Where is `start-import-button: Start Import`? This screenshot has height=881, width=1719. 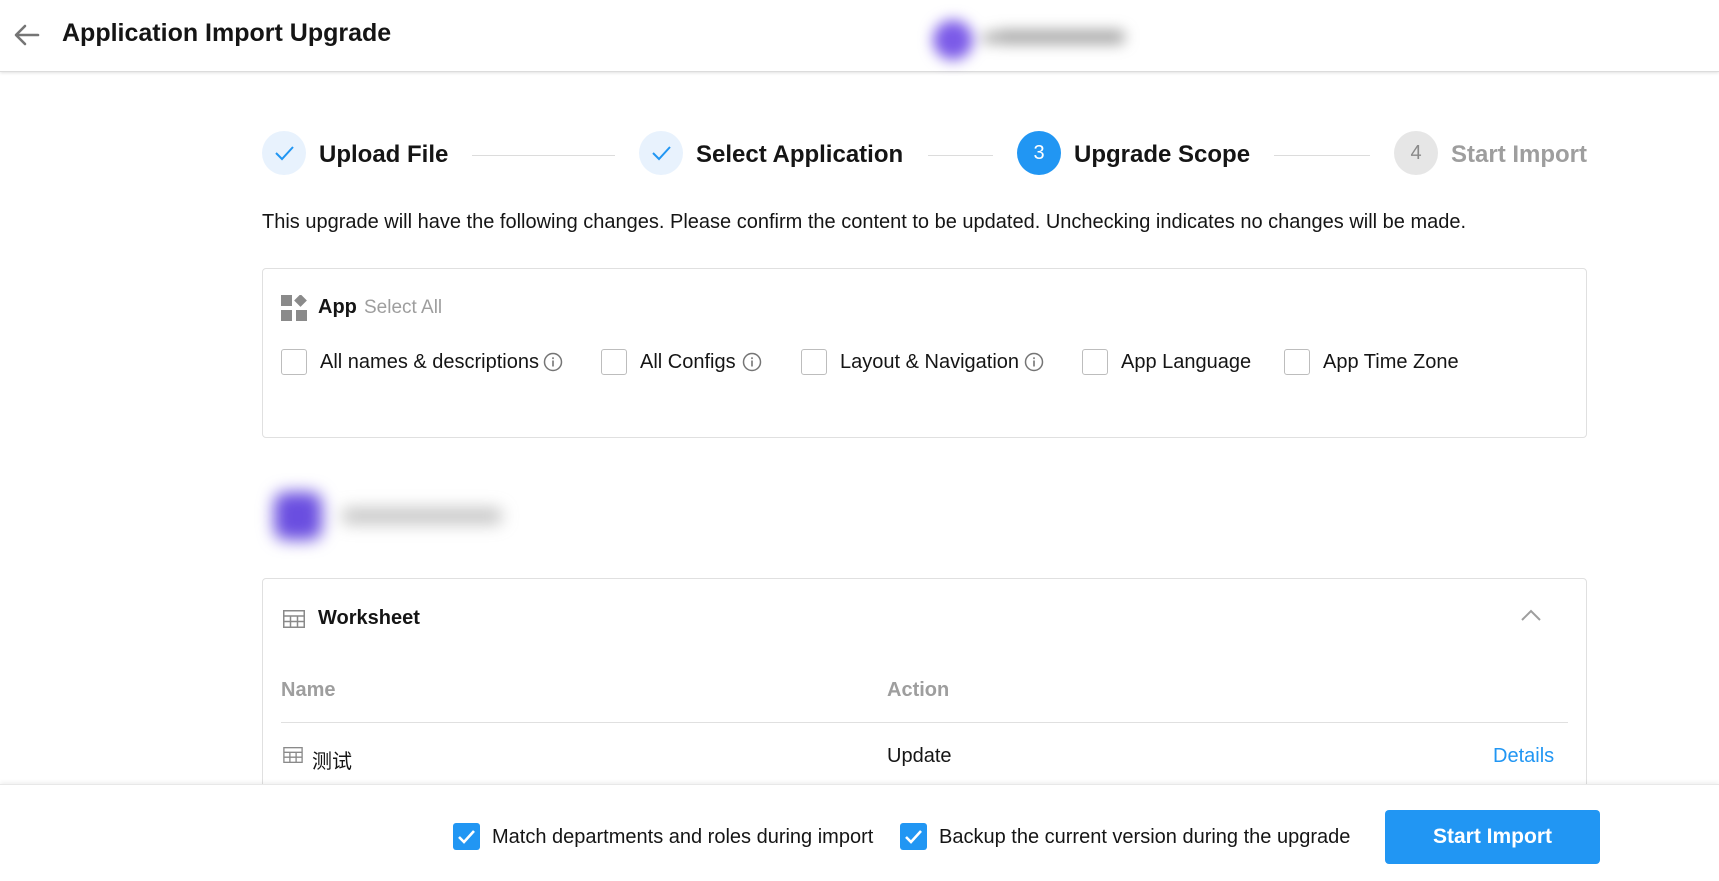 start-import-button: Start Import is located at coordinates (1492, 837).